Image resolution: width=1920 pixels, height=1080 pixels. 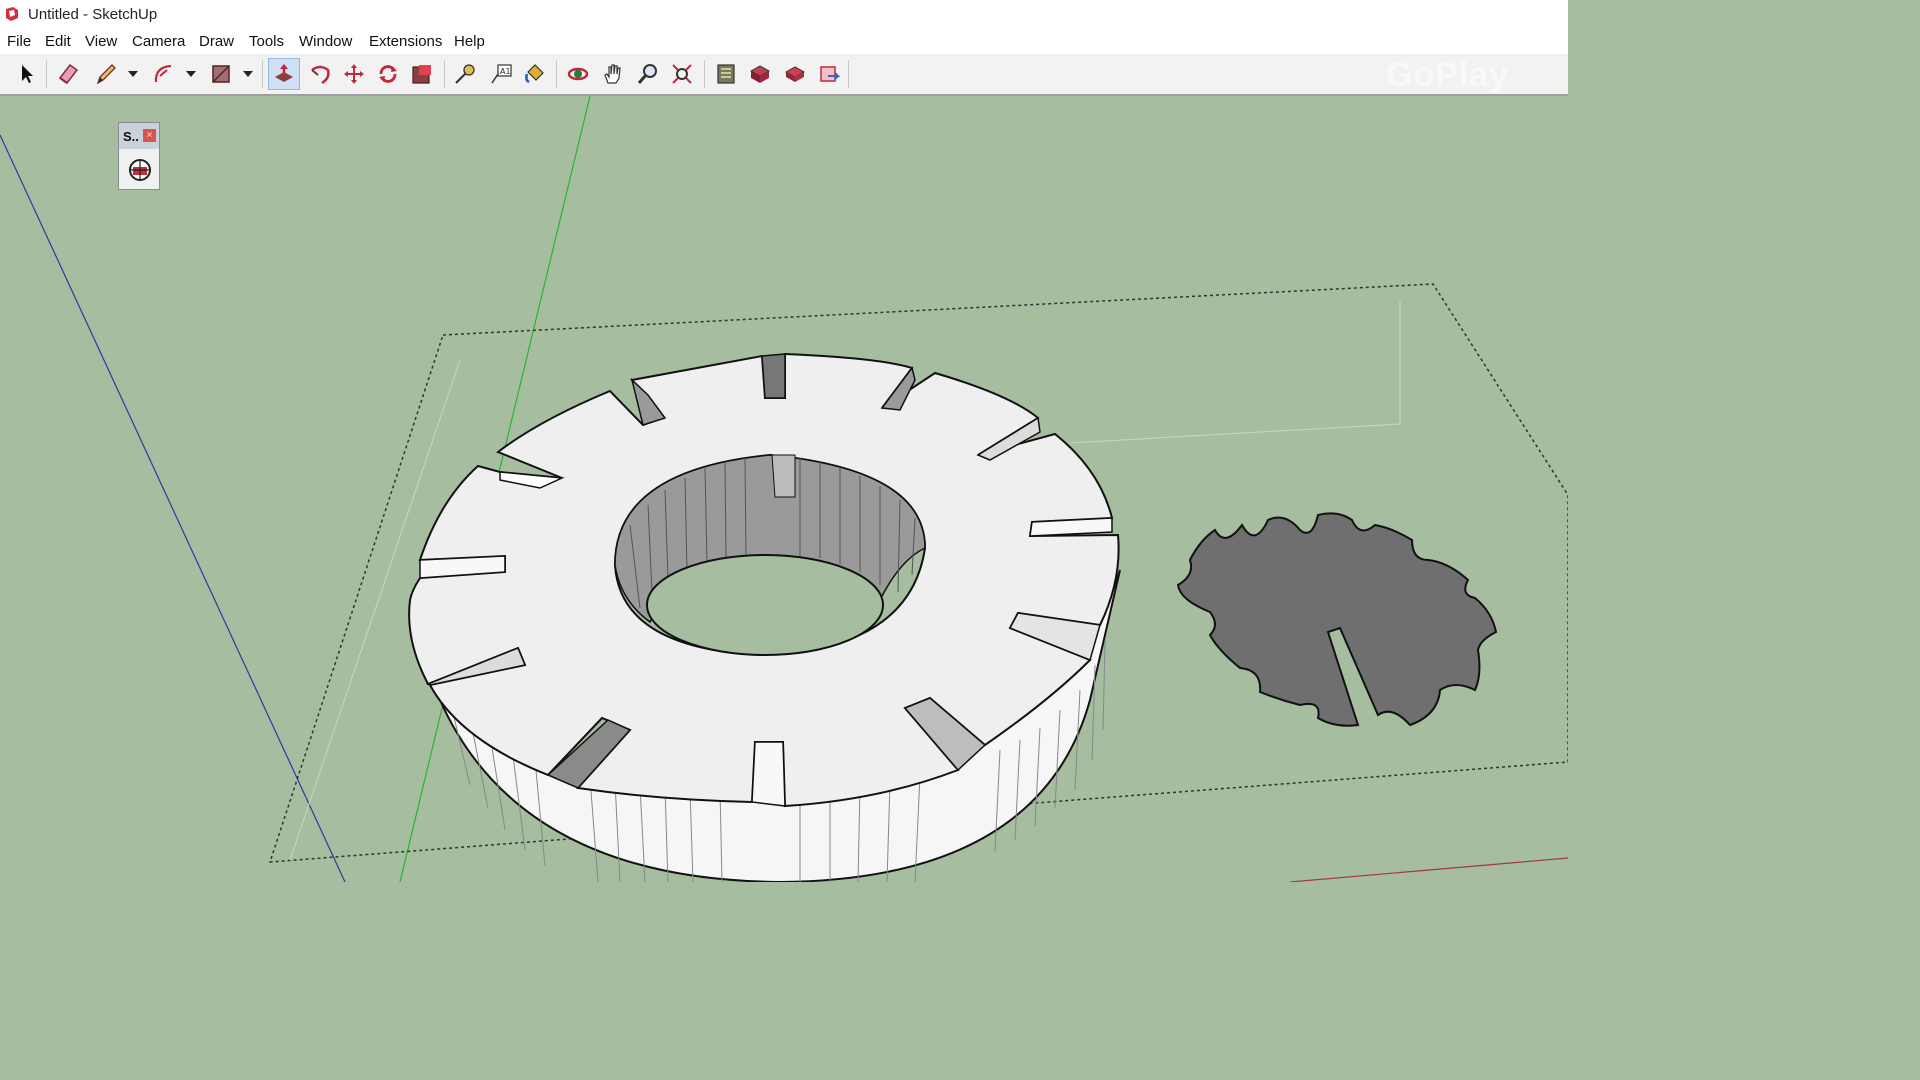 I want to click on shape-tool, so click(x=221, y=74).